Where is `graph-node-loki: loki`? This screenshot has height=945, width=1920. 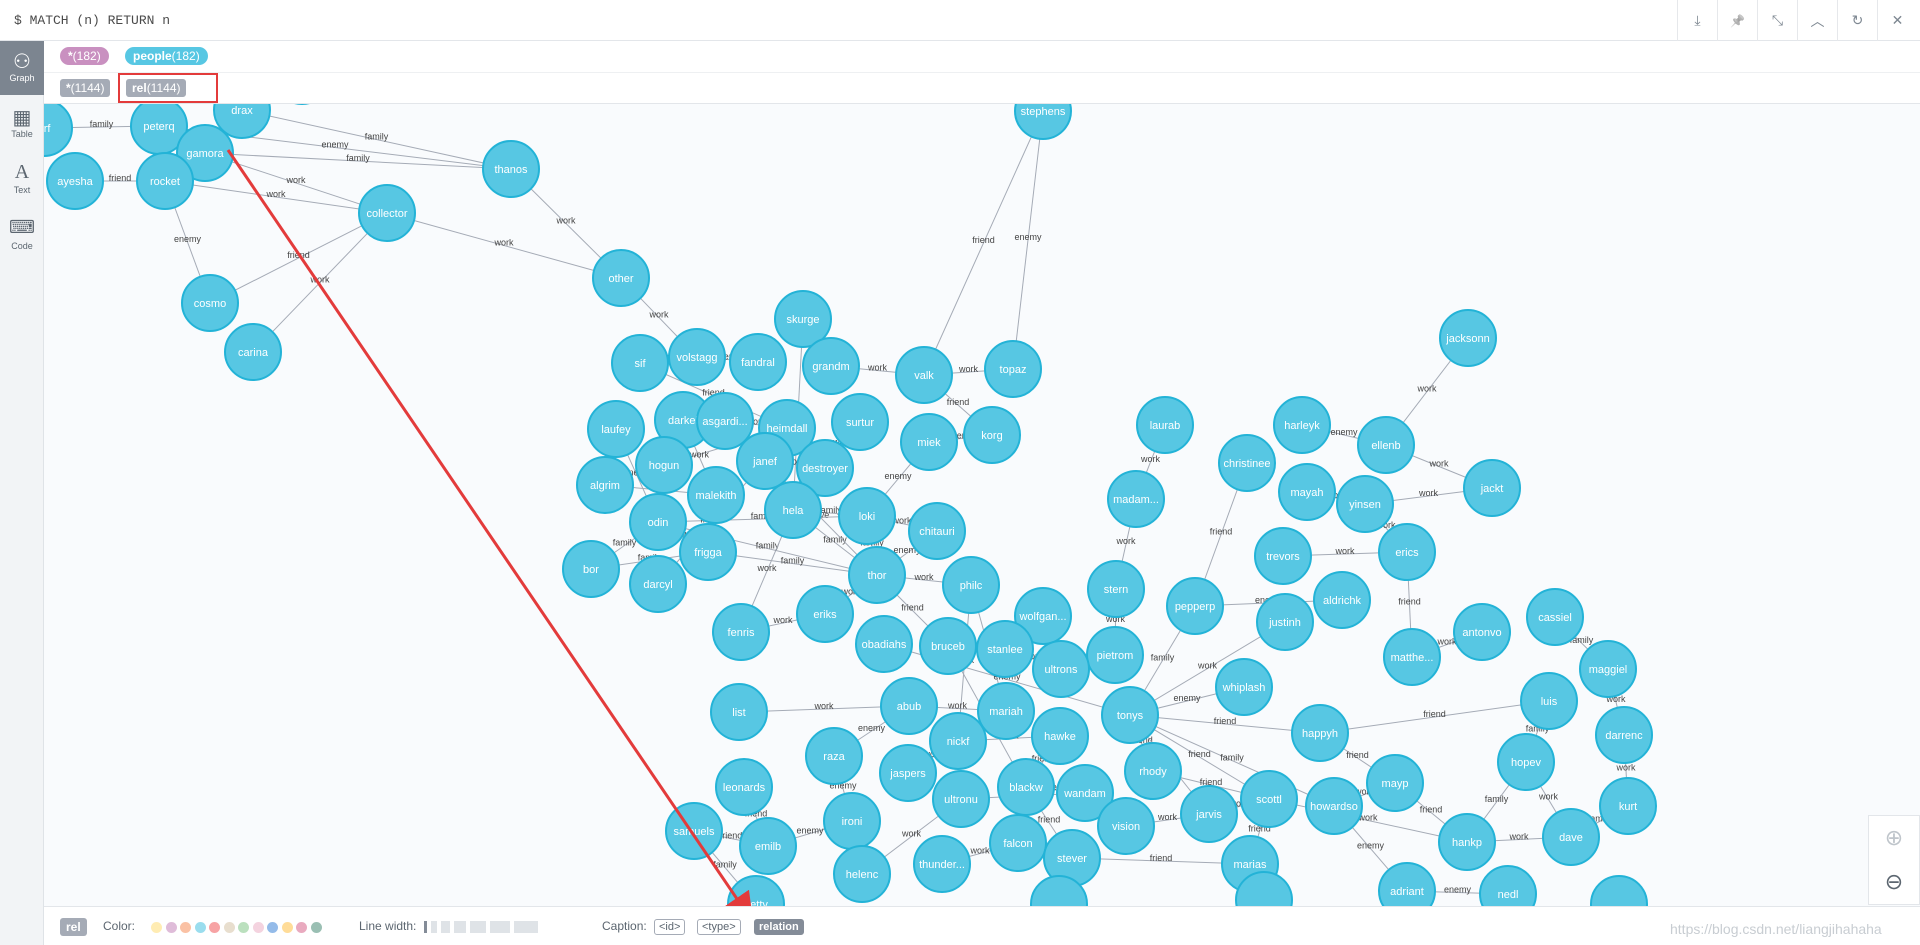
graph-node-loki: loki is located at coordinates (867, 516).